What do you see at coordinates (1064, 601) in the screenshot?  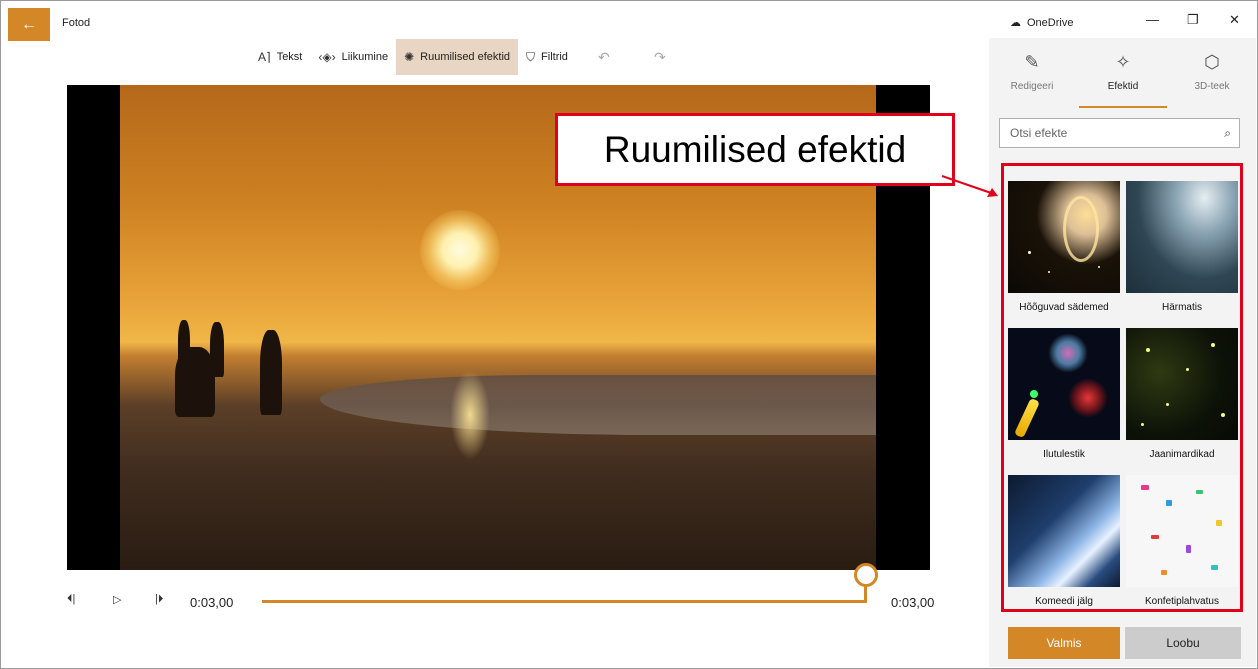 I see `effect-label: Komeedi jälg` at bounding box center [1064, 601].